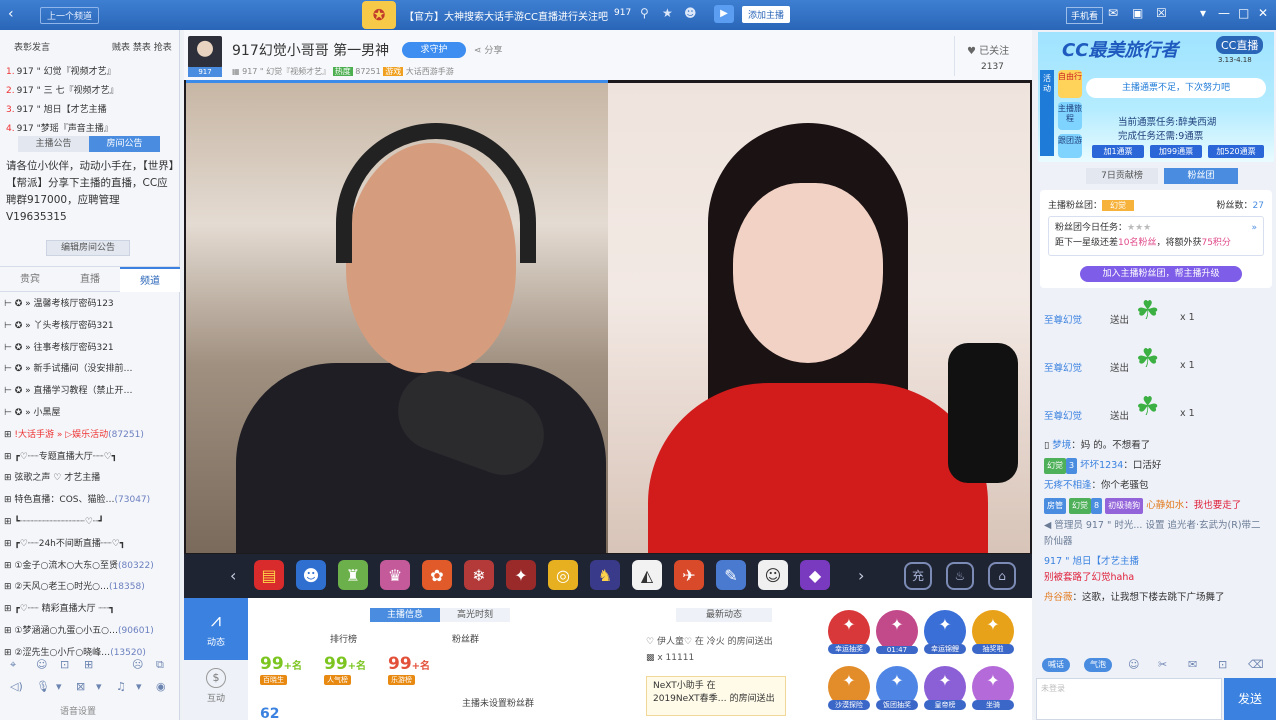 This screenshot has width=1276, height=720. What do you see at coordinates (437, 575) in the screenshot?
I see `gift-icon: ✿` at bounding box center [437, 575].